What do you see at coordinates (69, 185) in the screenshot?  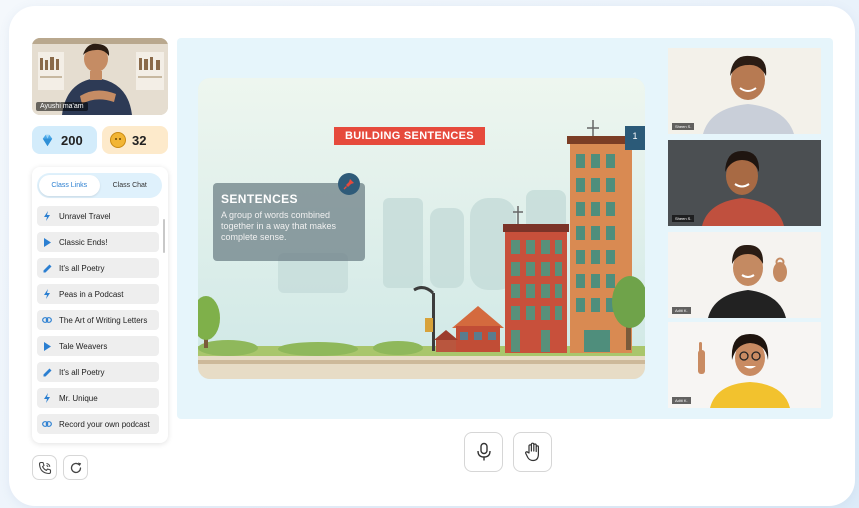 I see `tab-class-links: Class Links` at bounding box center [69, 185].